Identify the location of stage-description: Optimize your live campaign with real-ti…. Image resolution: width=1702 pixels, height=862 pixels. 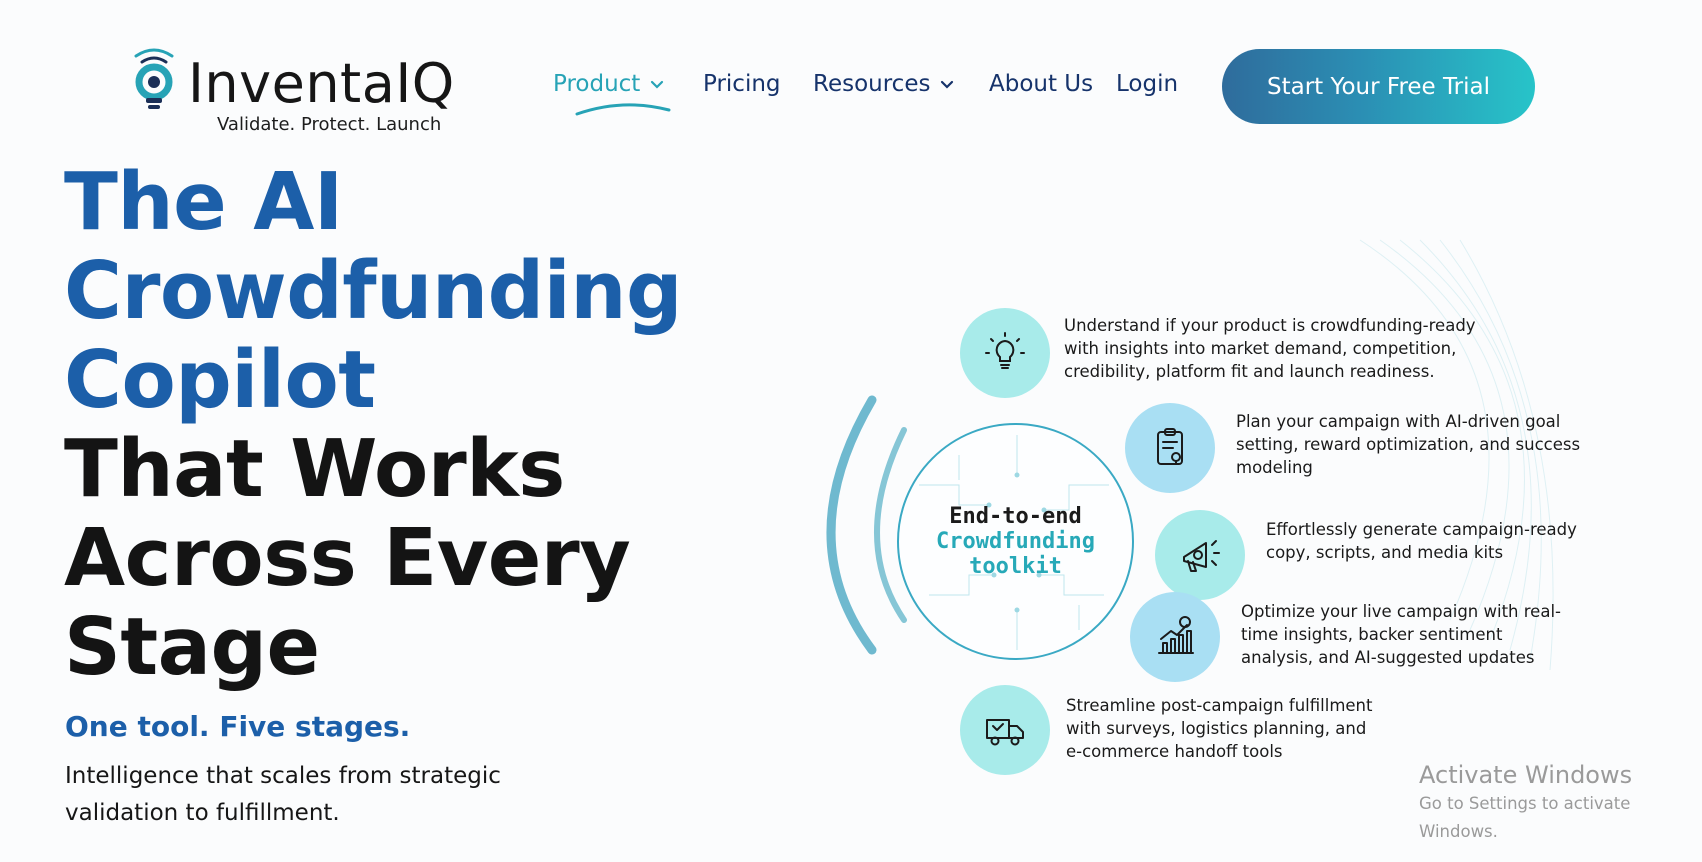
(1401, 634).